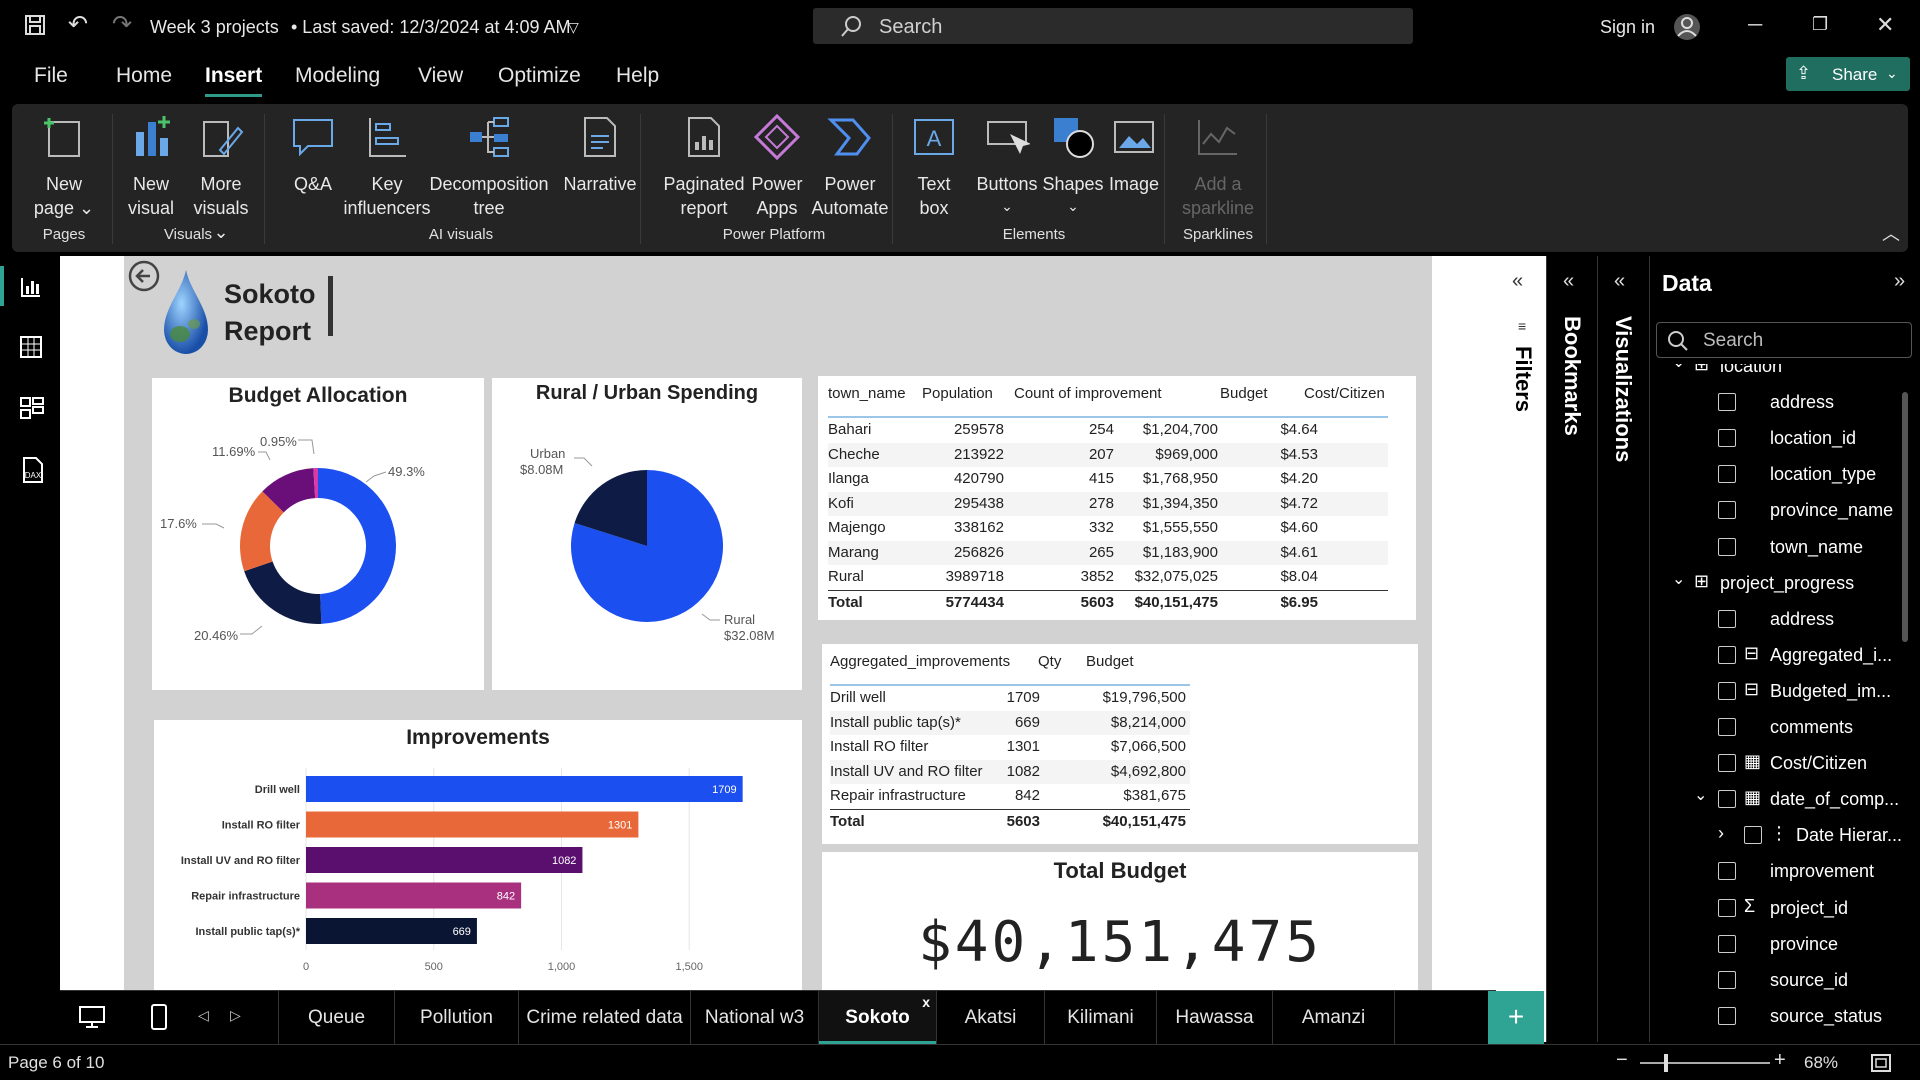  Describe the element at coordinates (1523, 379) in the screenshot. I see `filters-label: Filters` at that location.